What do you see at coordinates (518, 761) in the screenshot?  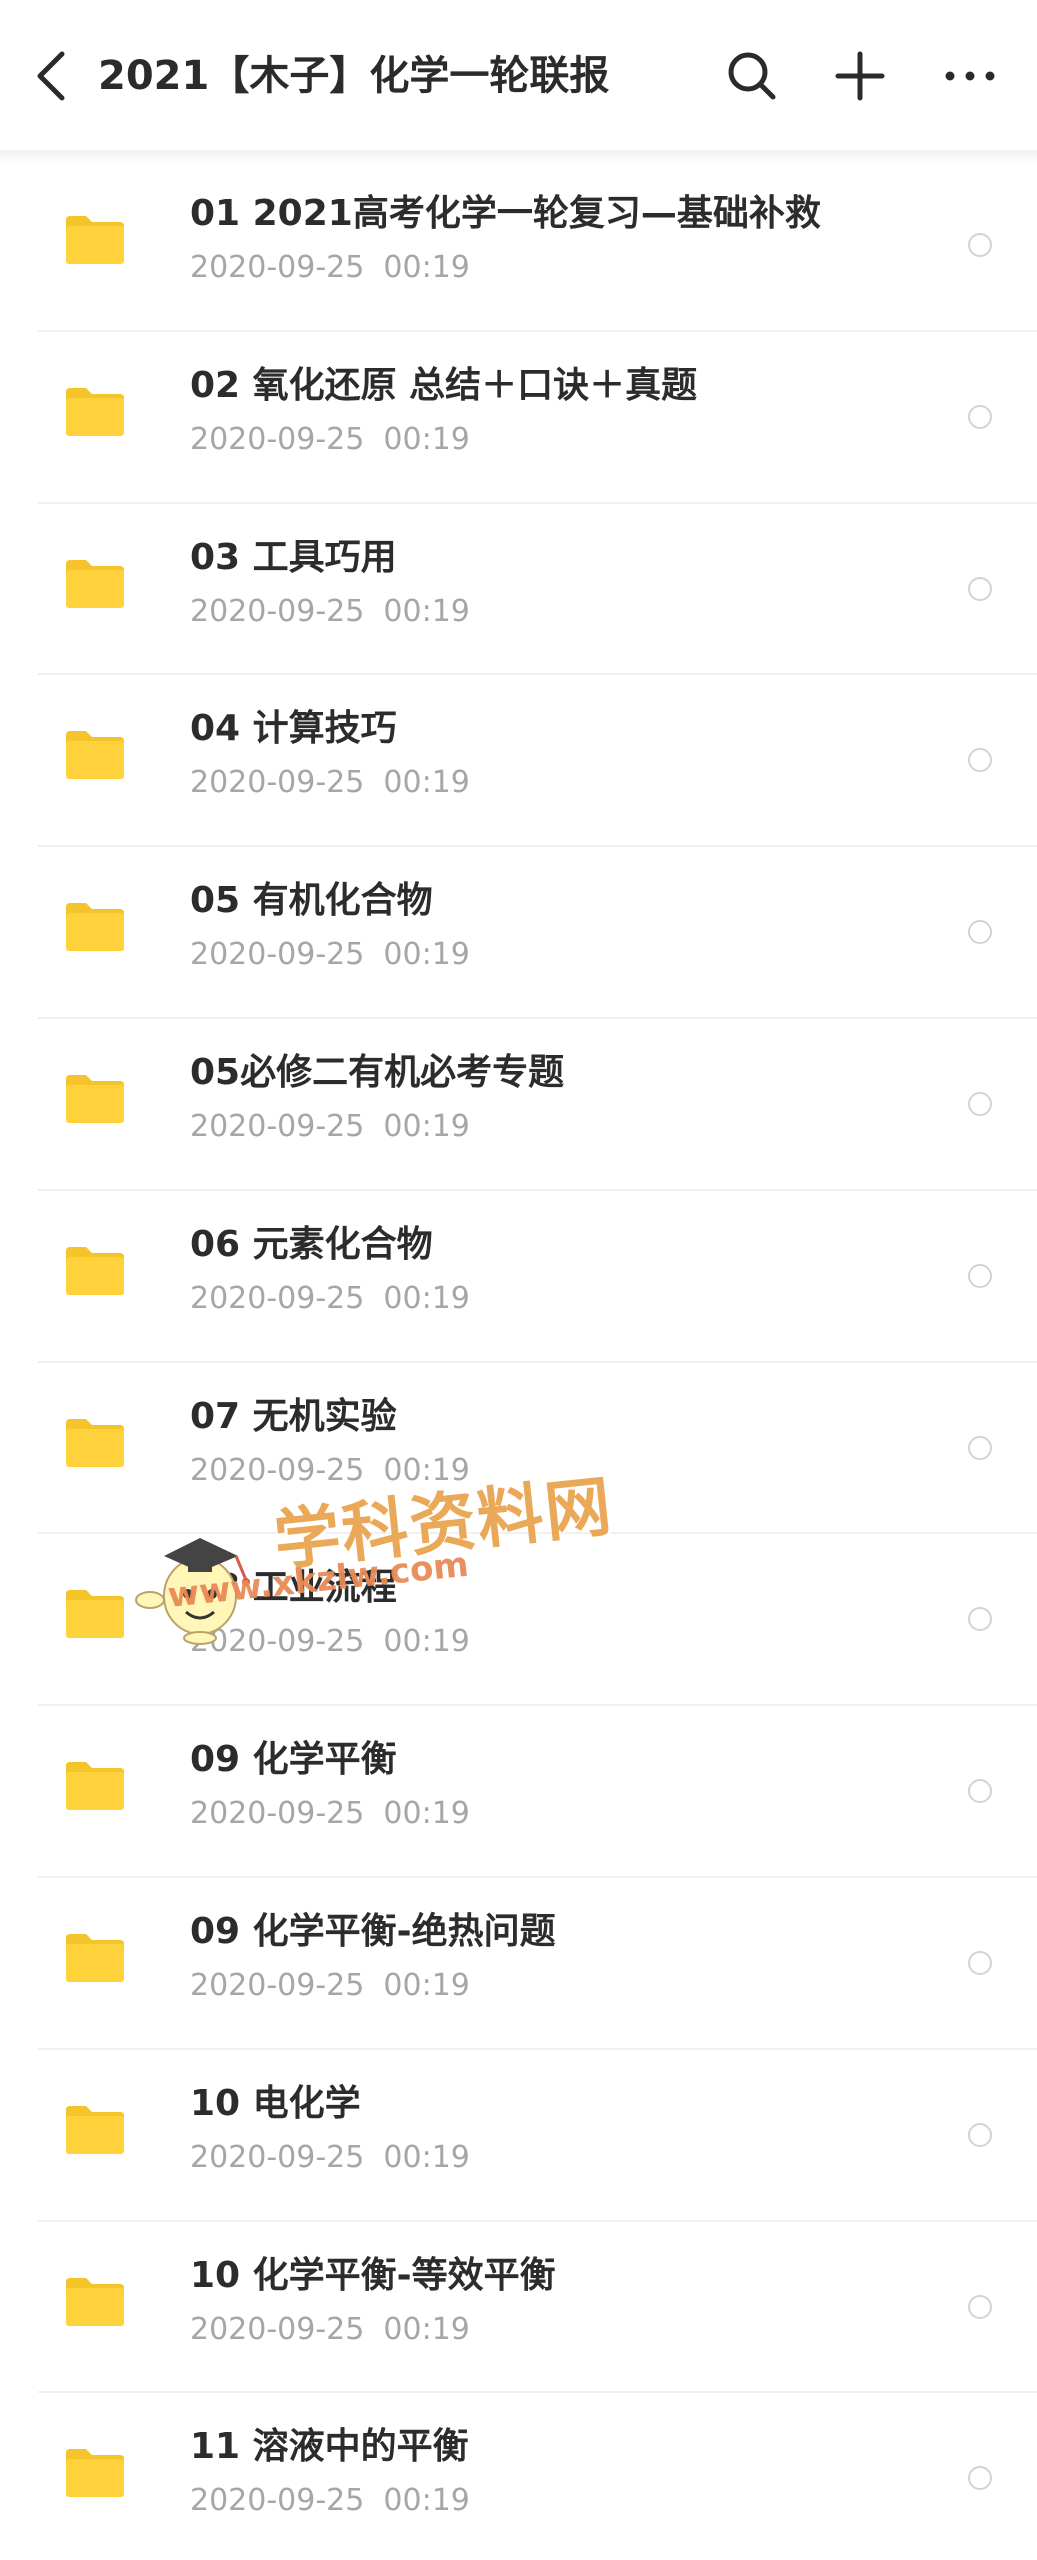 I see `list-item: 04 计算技巧 2020-09-25 00:19` at bounding box center [518, 761].